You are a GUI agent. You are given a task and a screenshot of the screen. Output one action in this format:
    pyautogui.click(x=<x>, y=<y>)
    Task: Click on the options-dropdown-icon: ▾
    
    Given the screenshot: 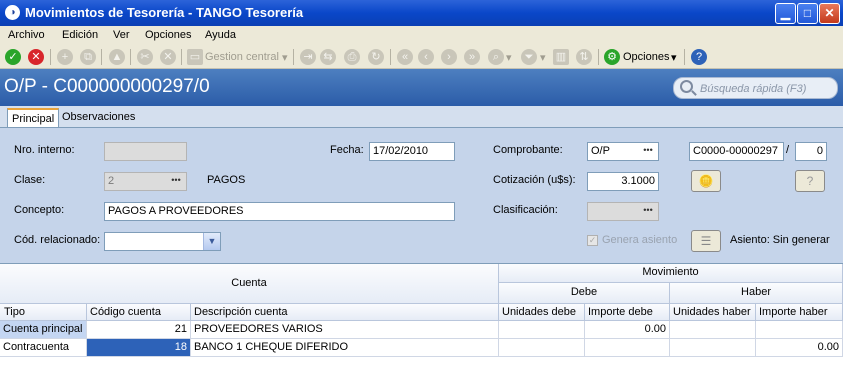 What is the action you would take?
    pyautogui.click(x=674, y=57)
    